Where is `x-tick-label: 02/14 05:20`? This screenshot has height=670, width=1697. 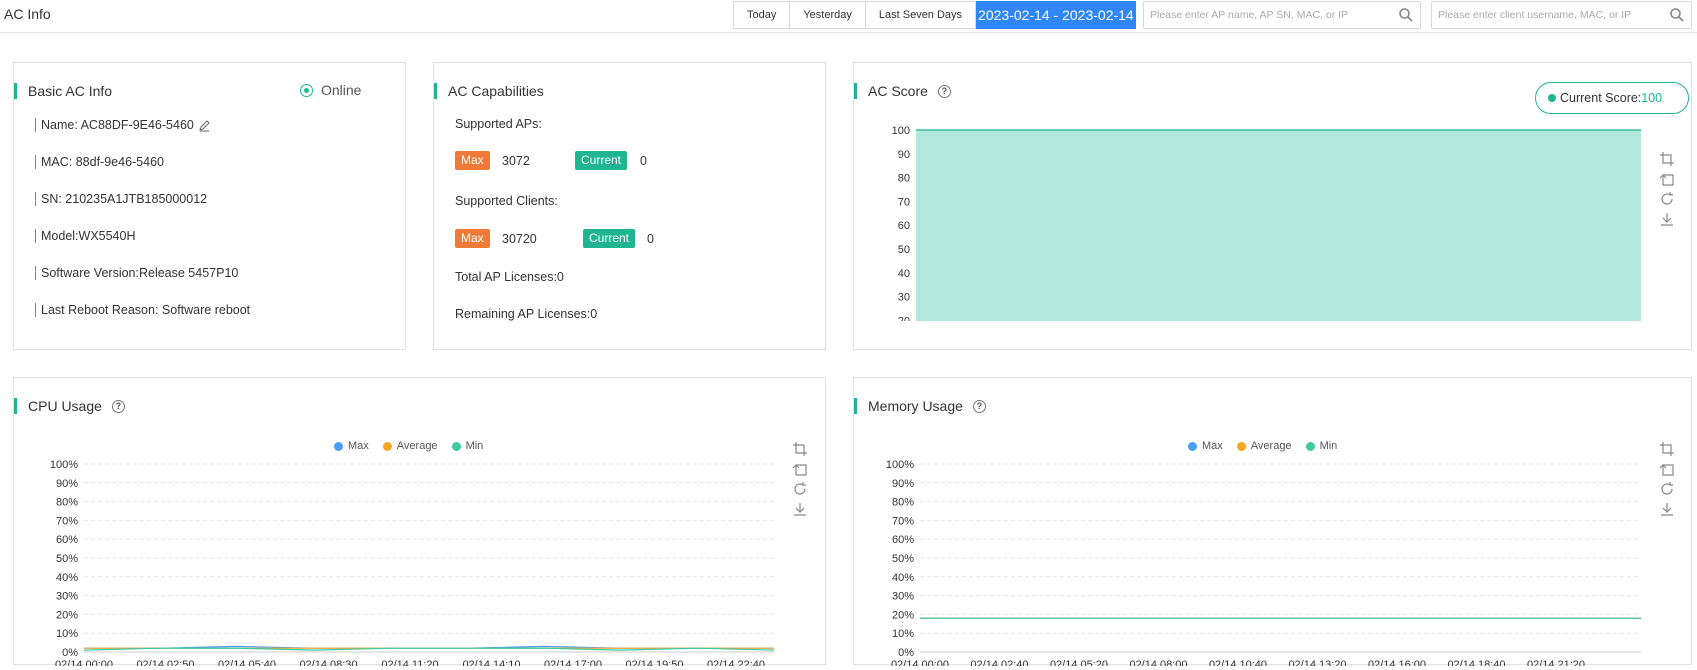 x-tick-label: 02/14 05:20 is located at coordinates (1079, 662).